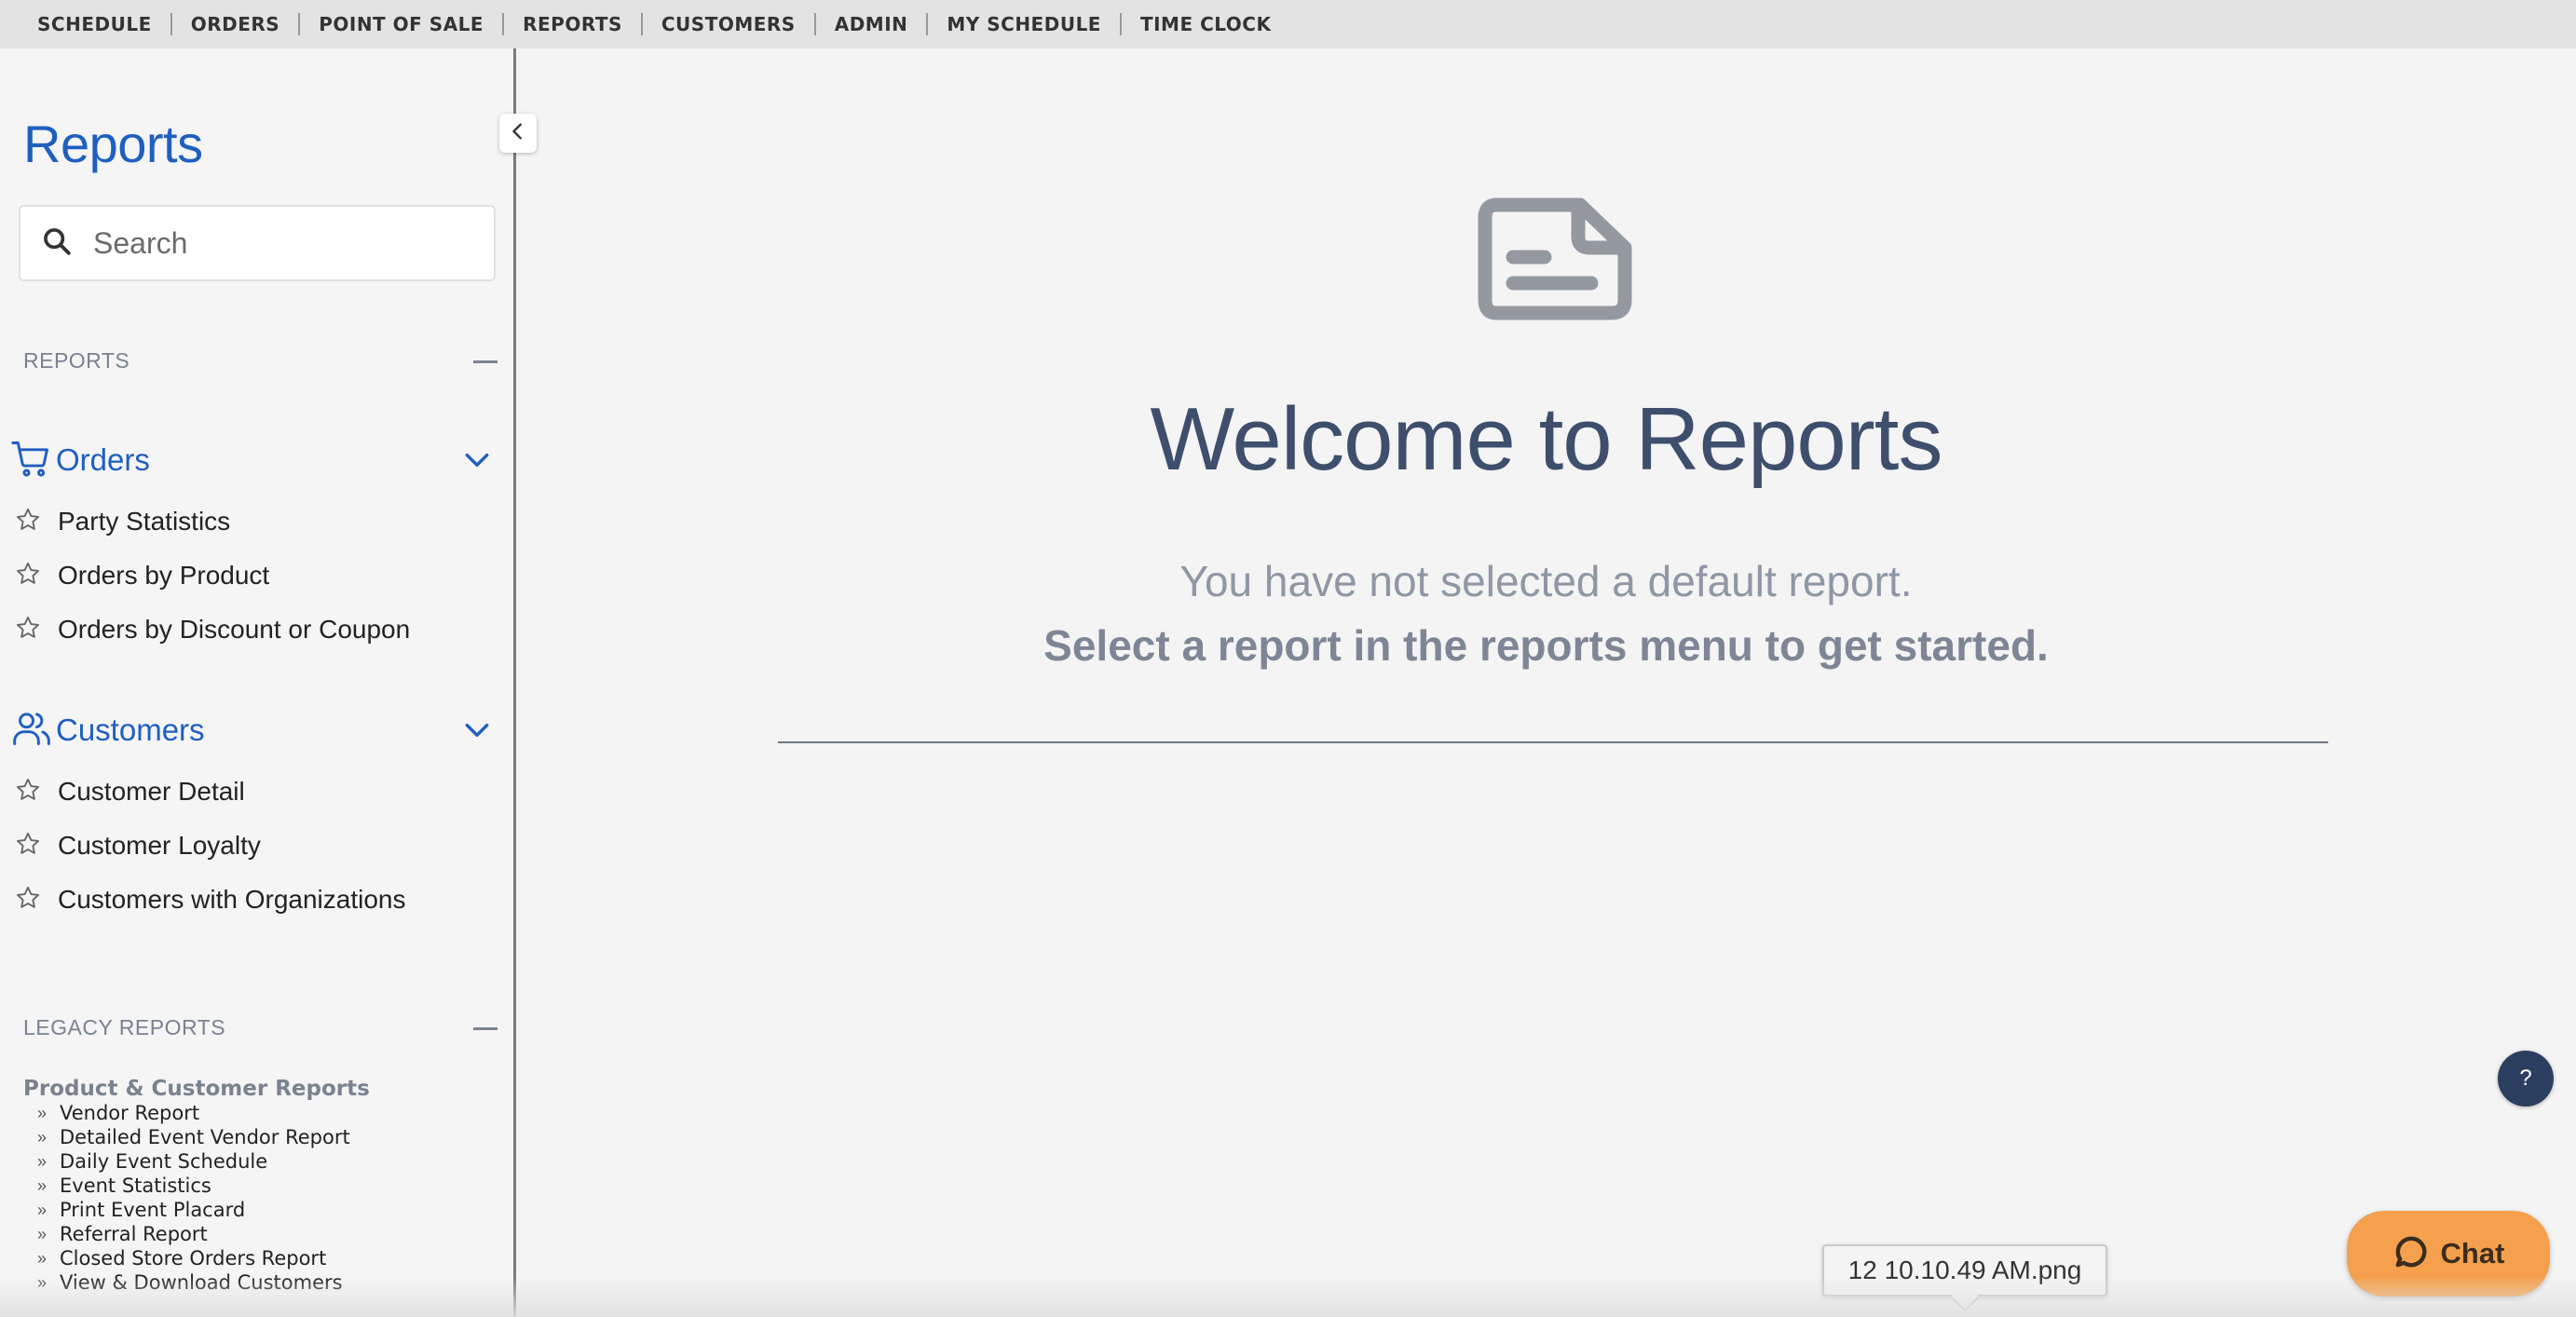  What do you see at coordinates (144, 521) in the screenshot?
I see `report-item-label: Party Statistics` at bounding box center [144, 521].